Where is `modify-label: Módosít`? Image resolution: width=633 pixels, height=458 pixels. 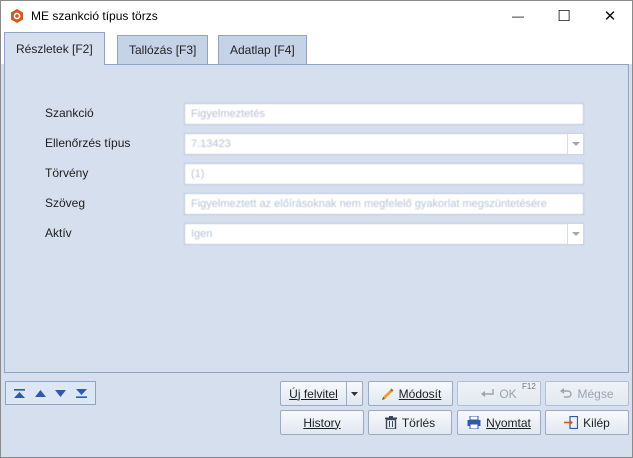
modify-label: Módosít is located at coordinates (420, 393).